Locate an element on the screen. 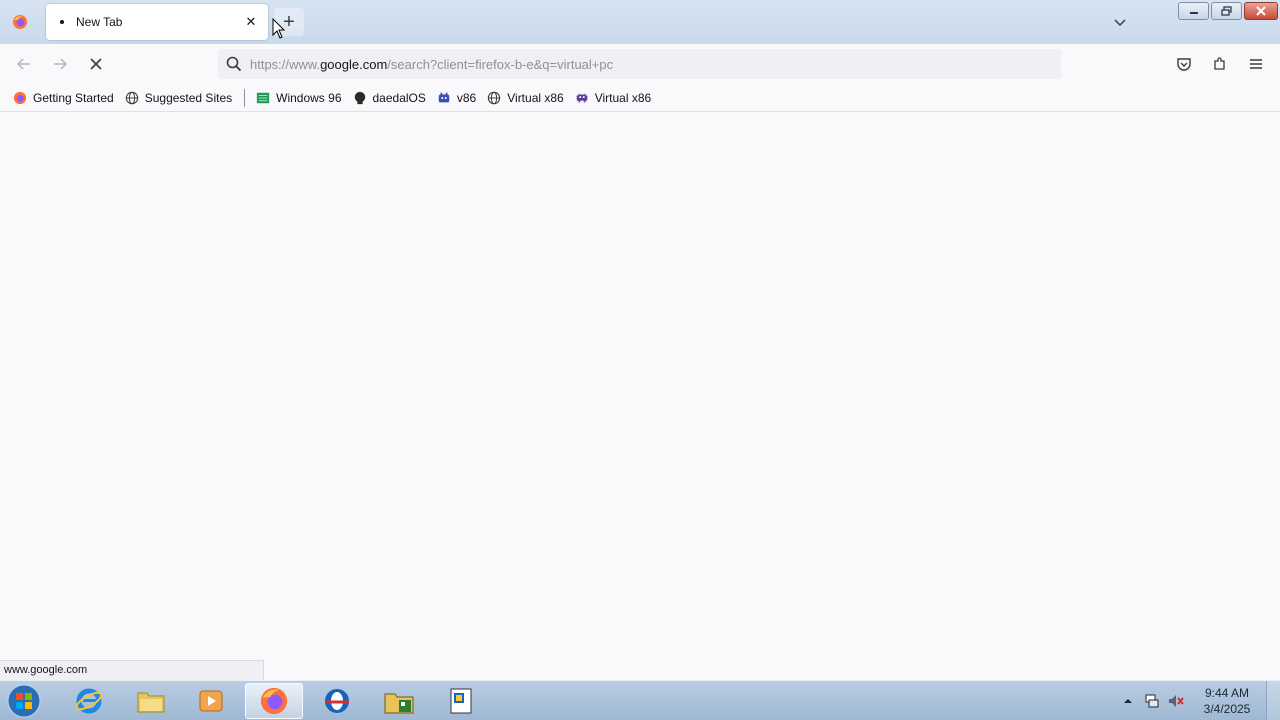 This screenshot has width=1280, height=720. windows-start-icon is located at coordinates (24, 701).